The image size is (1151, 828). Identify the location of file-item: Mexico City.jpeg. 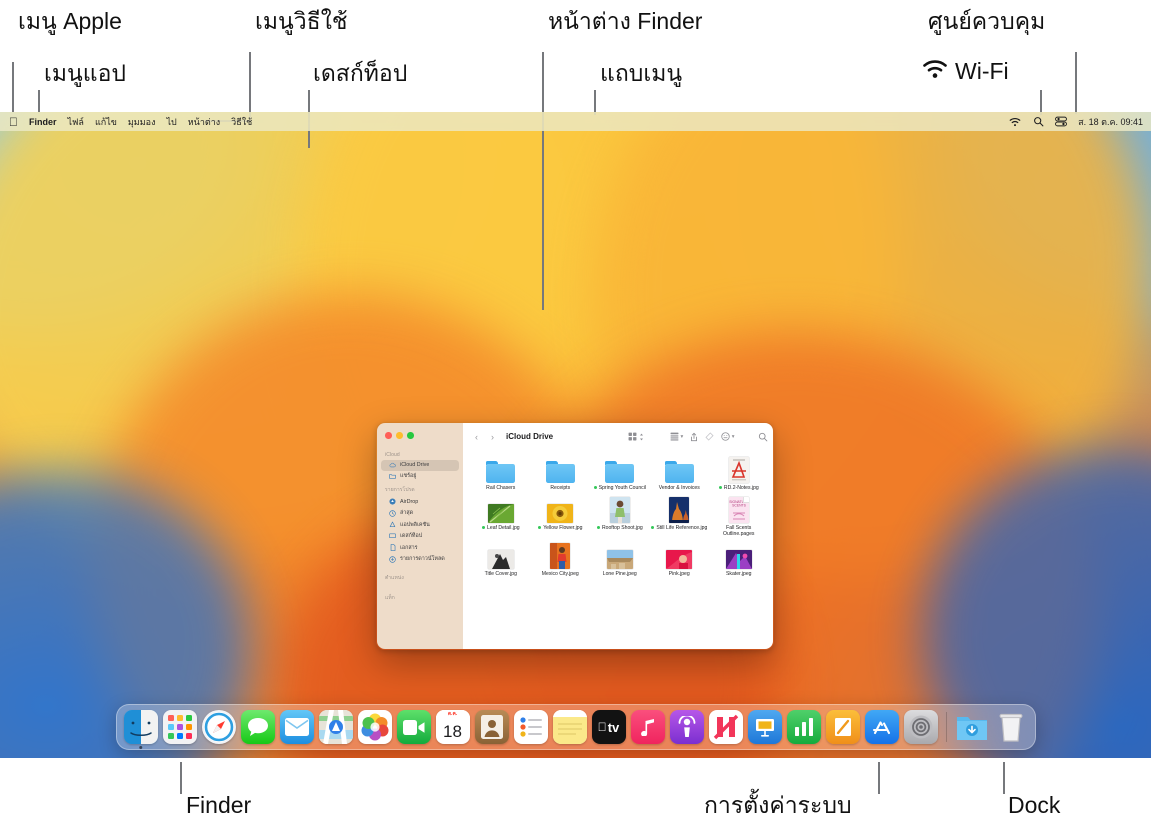
(561, 558).